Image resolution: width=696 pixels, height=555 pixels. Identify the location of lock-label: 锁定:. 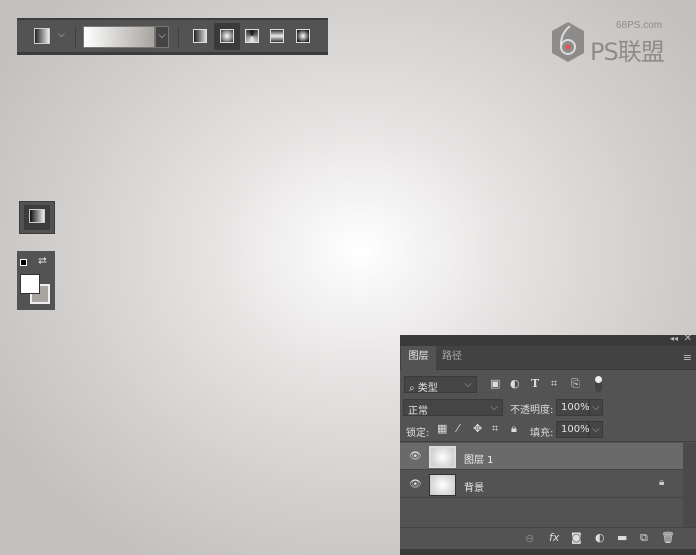
(418, 433).